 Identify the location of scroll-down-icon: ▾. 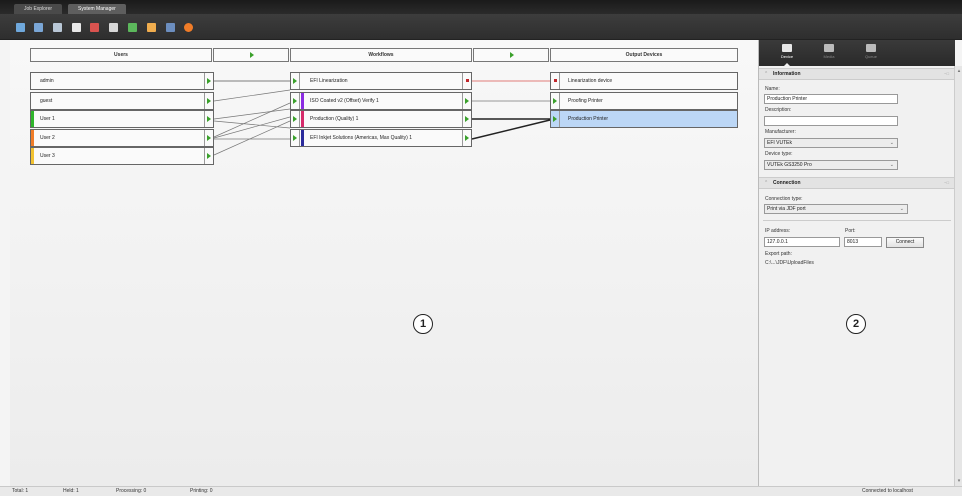
(959, 481).